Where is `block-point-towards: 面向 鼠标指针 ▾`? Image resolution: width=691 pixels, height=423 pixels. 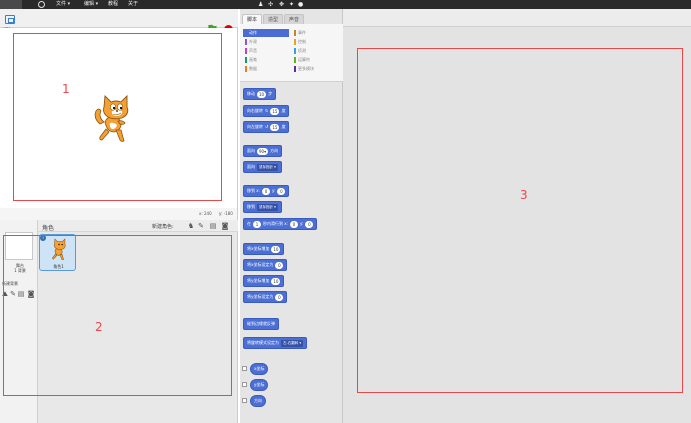 block-point-towards: 面向 鼠标指针 ▾ is located at coordinates (262, 167).